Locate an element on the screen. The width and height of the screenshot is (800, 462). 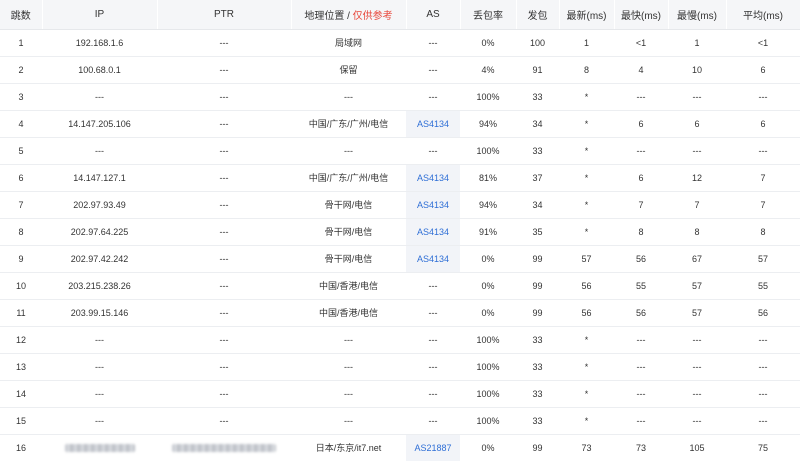
as-link: AS21887 is located at coordinates (432, 448).